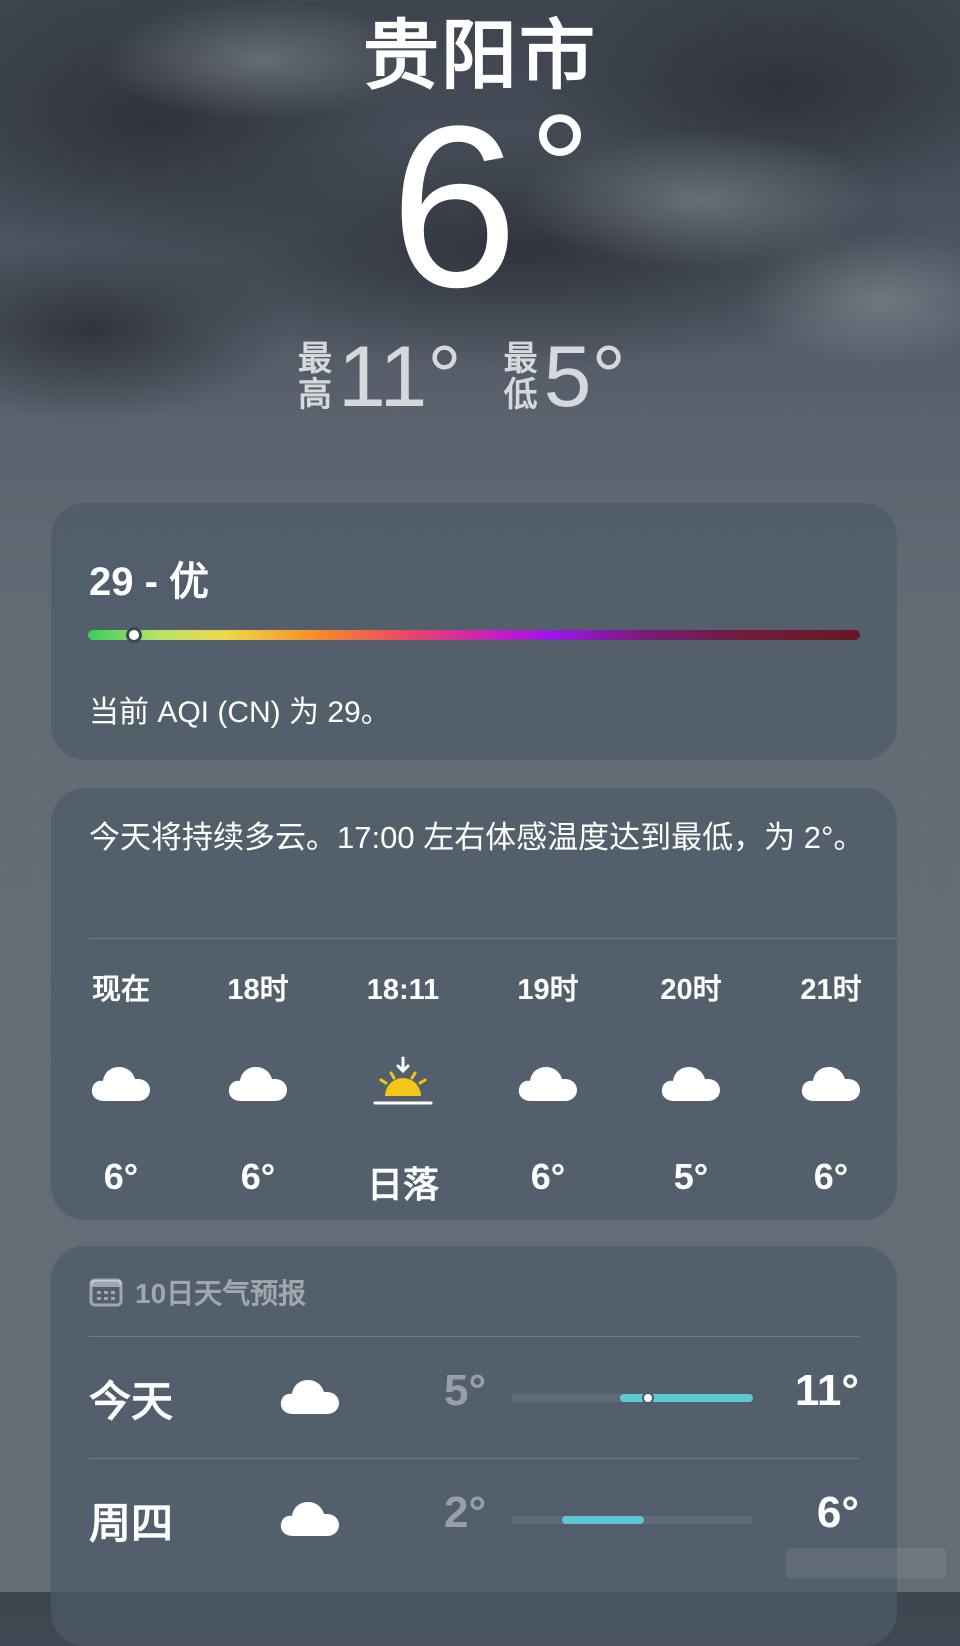  What do you see at coordinates (584, 377) in the screenshot?
I see `low-temperature: 5°` at bounding box center [584, 377].